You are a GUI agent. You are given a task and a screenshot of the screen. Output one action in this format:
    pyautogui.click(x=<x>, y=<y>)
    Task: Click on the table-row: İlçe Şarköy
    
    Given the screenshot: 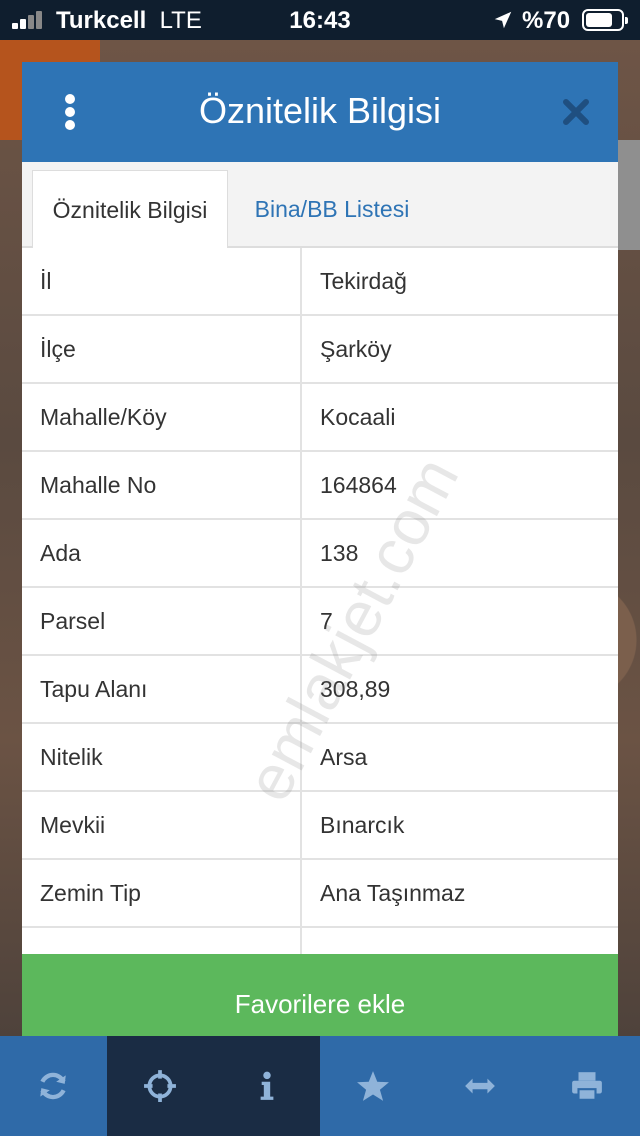 What is the action you would take?
    pyautogui.click(x=320, y=350)
    